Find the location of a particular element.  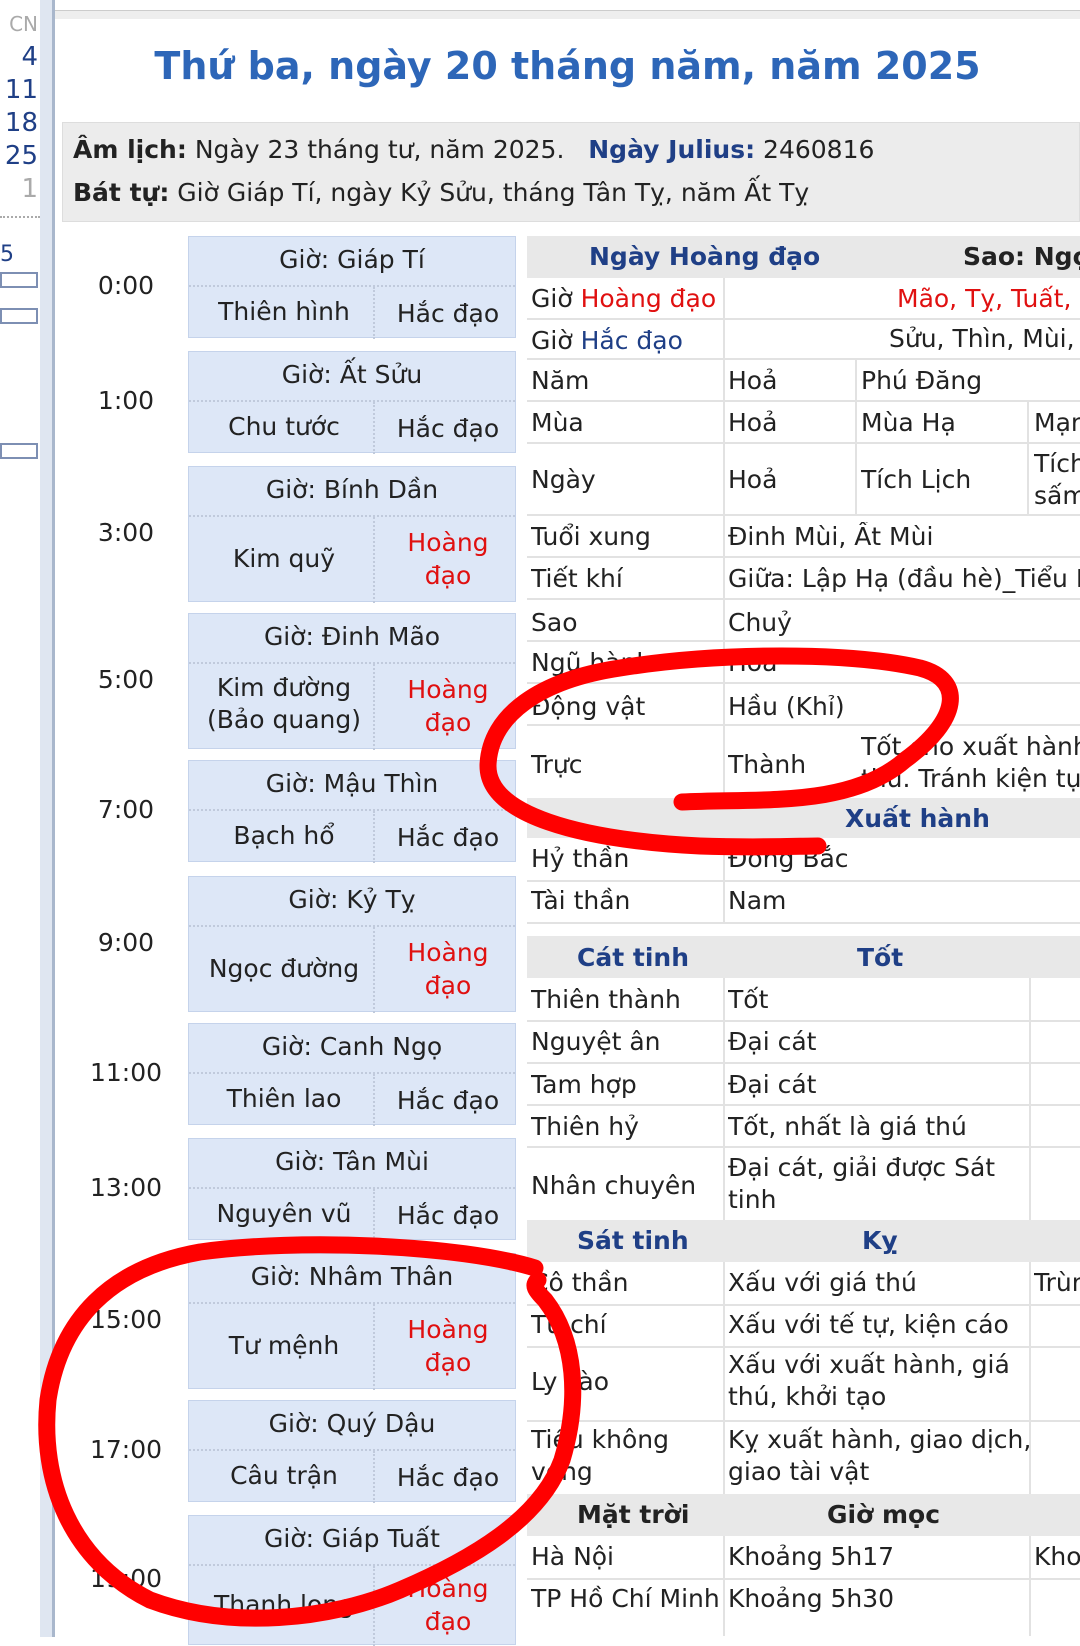

hour-star-alt: (Bảo quang) is located at coordinates (284, 719).